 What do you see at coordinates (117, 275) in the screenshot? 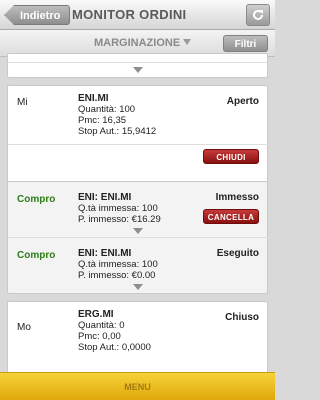
I see `order-detail: P. immesso: €0.00` at bounding box center [117, 275].